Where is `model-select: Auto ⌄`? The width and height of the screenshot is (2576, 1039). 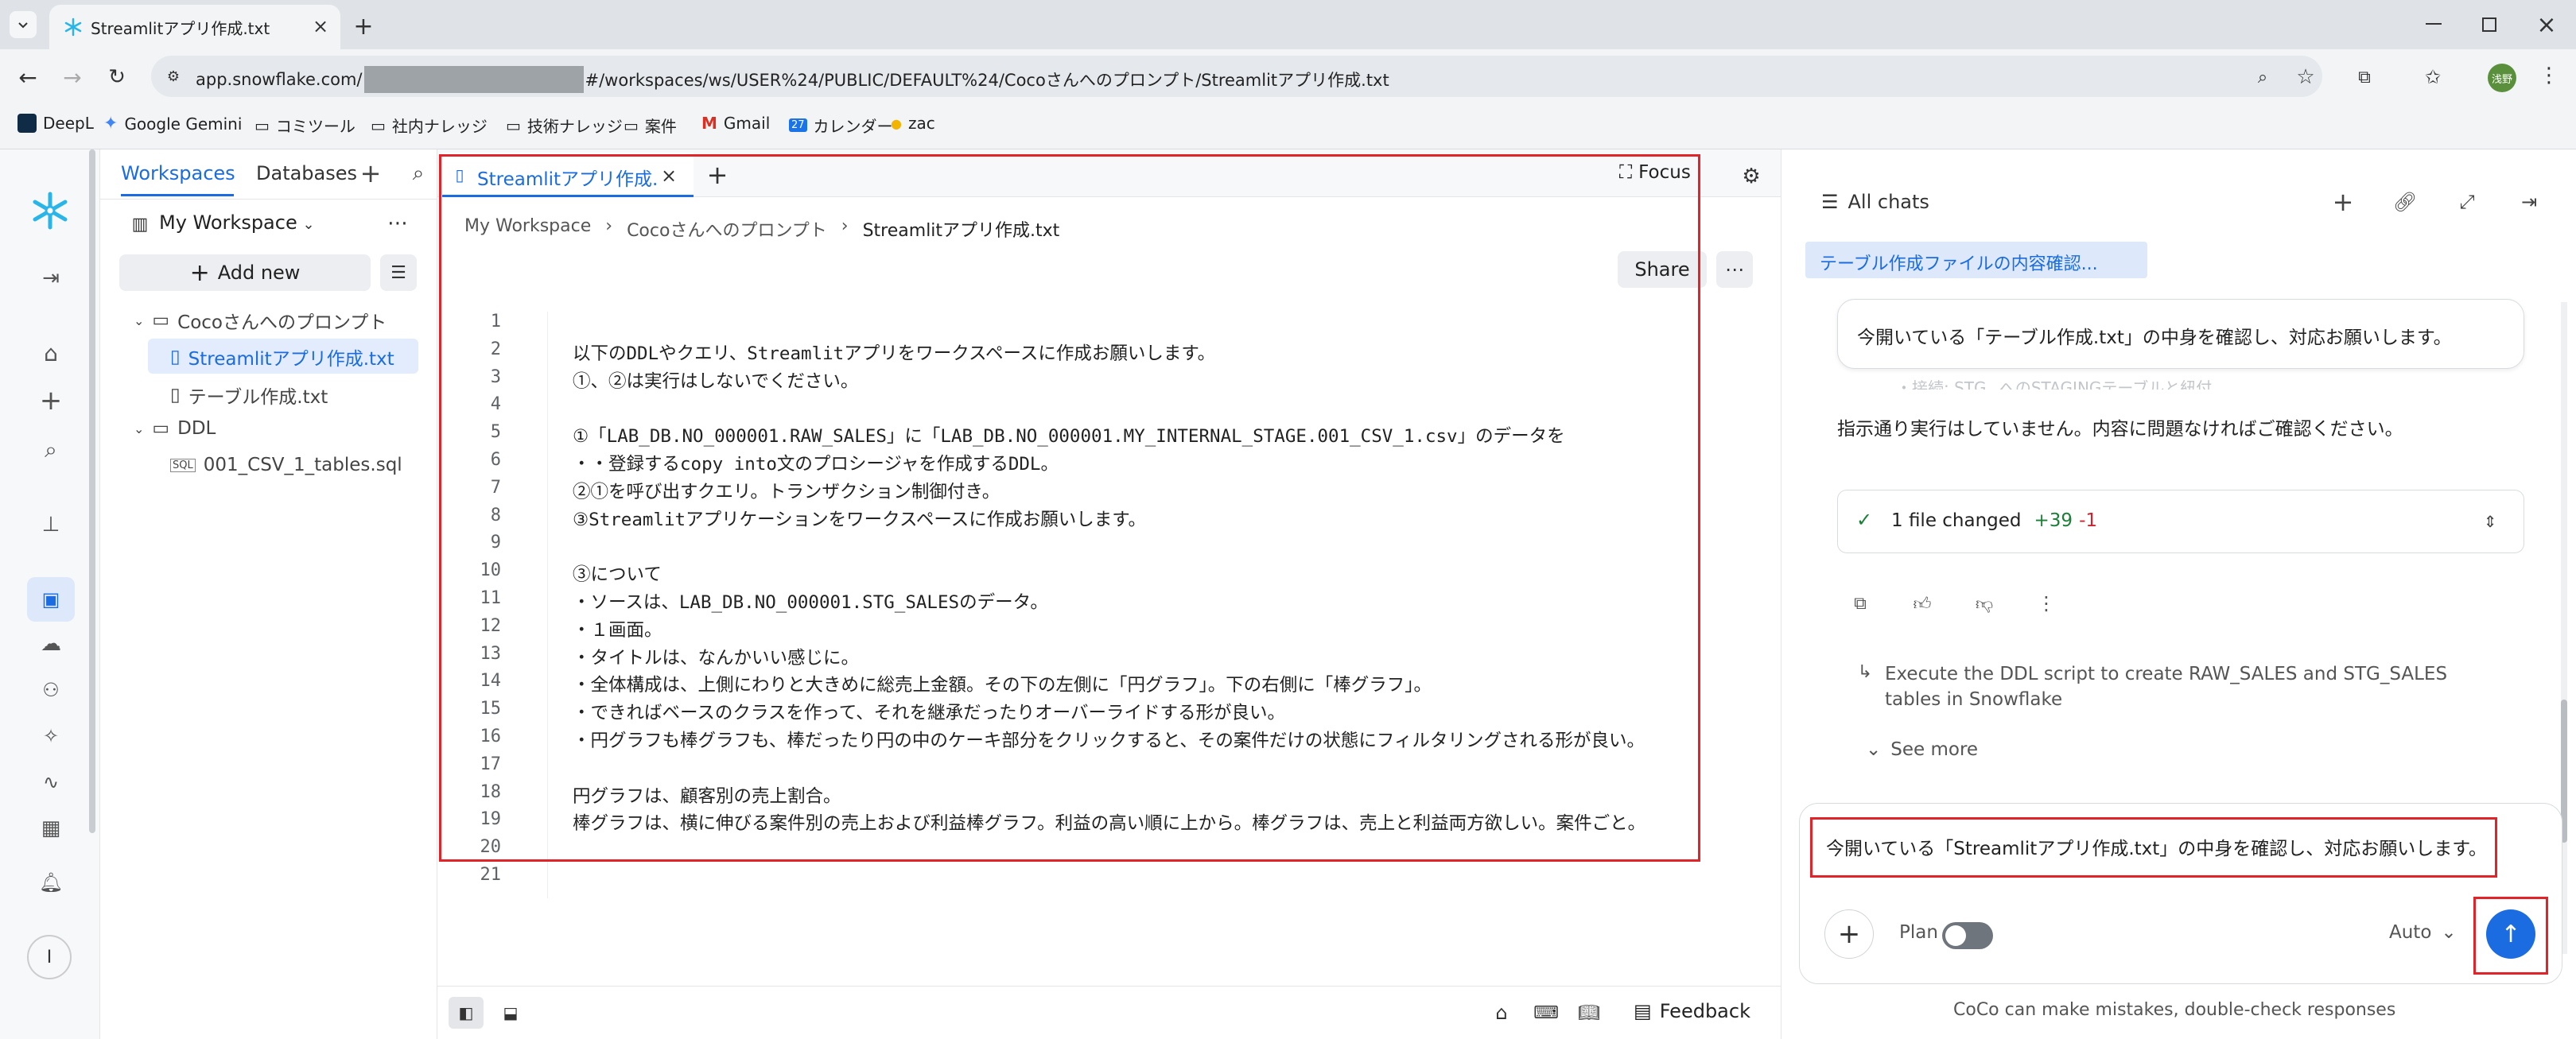 model-select: Auto ⌄ is located at coordinates (2423, 932).